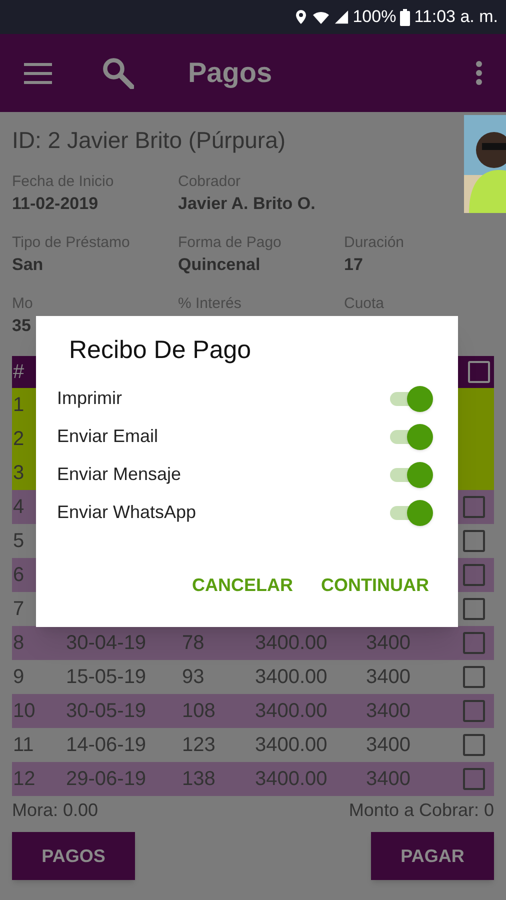  Describe the element at coordinates (199, 779) in the screenshot. I see `table-cell-text: 138` at that location.